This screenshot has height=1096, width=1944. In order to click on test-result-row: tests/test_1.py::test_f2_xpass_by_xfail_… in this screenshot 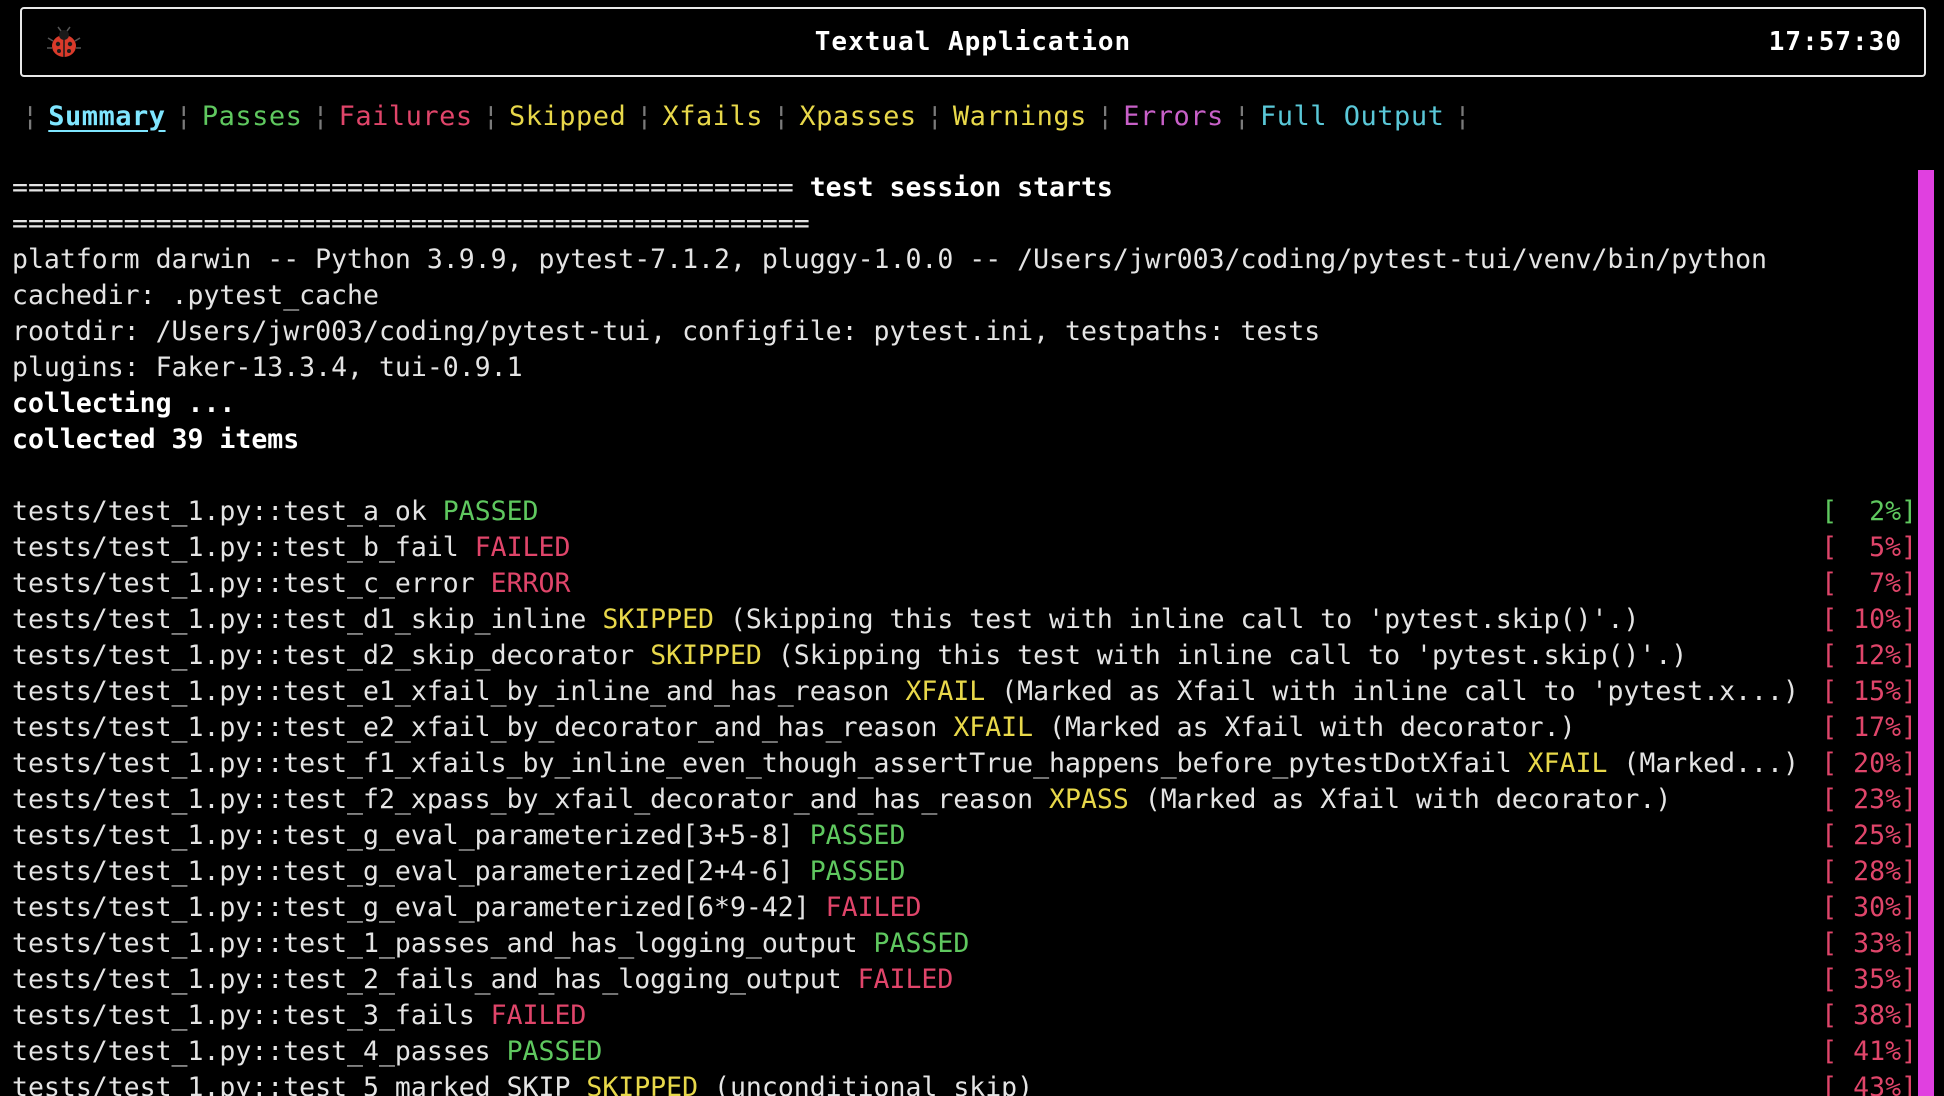, I will do `click(964, 800)`.